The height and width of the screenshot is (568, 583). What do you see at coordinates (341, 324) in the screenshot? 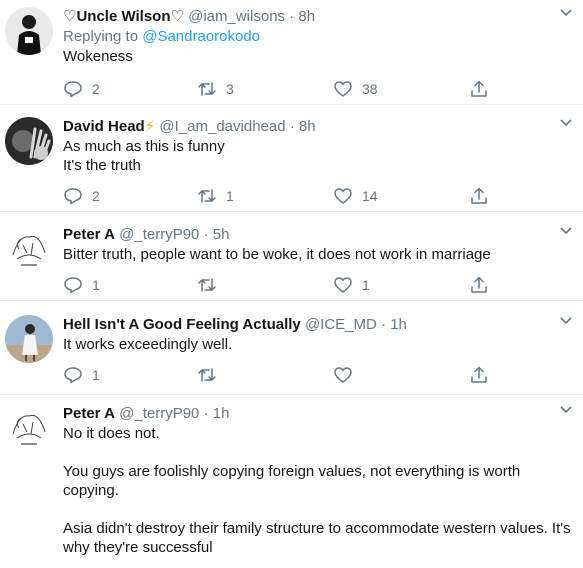
I see `author-handle: @ICE_MD` at bounding box center [341, 324].